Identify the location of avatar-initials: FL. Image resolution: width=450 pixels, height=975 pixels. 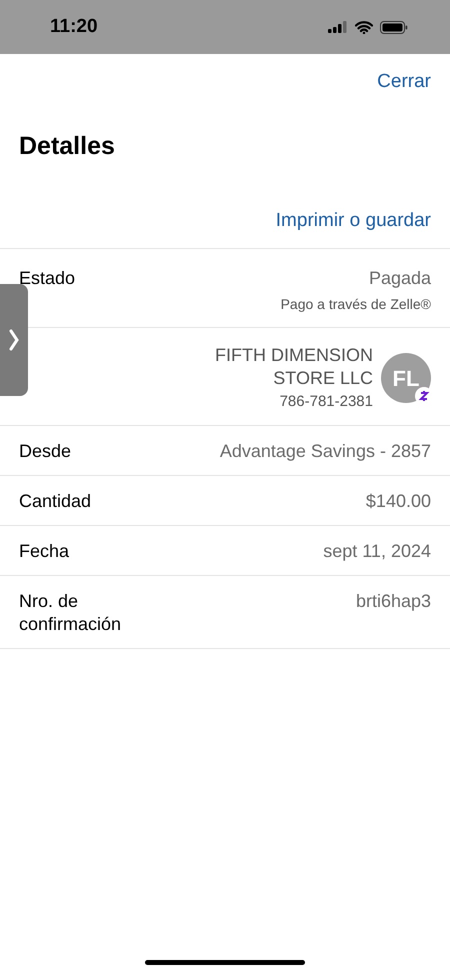
(406, 378).